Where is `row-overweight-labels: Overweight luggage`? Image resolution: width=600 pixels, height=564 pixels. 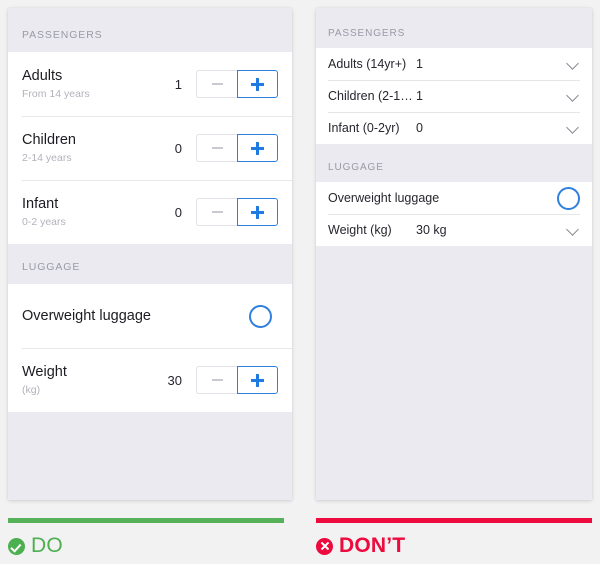
row-overweight-labels: Overweight luggage is located at coordinates (135, 316).